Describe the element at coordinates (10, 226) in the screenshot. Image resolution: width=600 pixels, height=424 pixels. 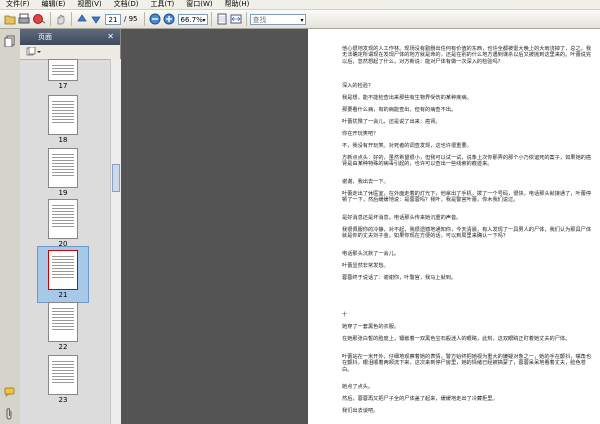
I see `navigation-tab-strip` at that location.